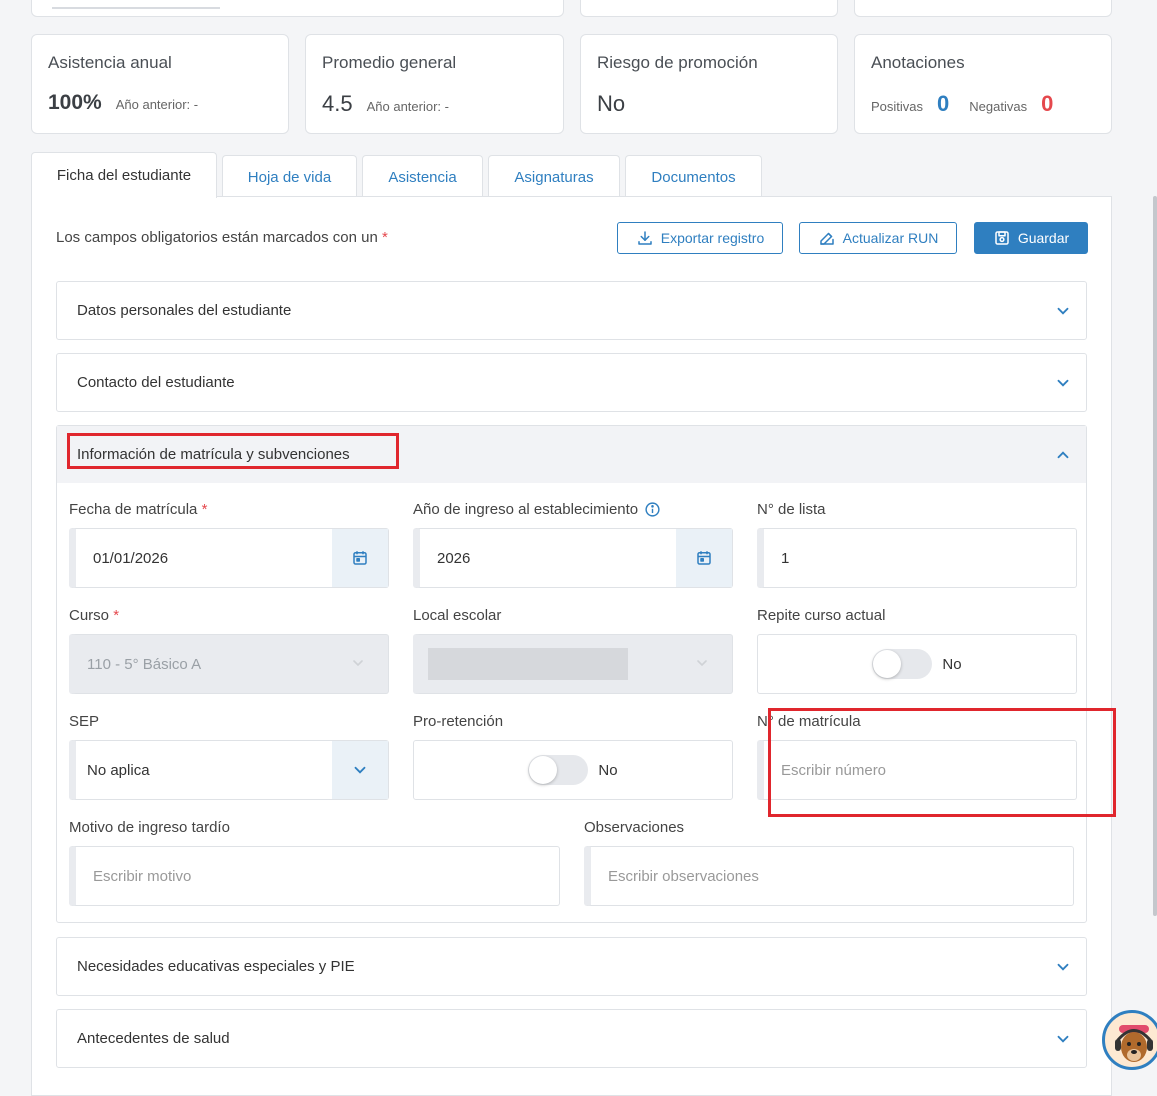 The image size is (1157, 1096). What do you see at coordinates (902, 664) in the screenshot?
I see `repite-toggle` at bounding box center [902, 664].